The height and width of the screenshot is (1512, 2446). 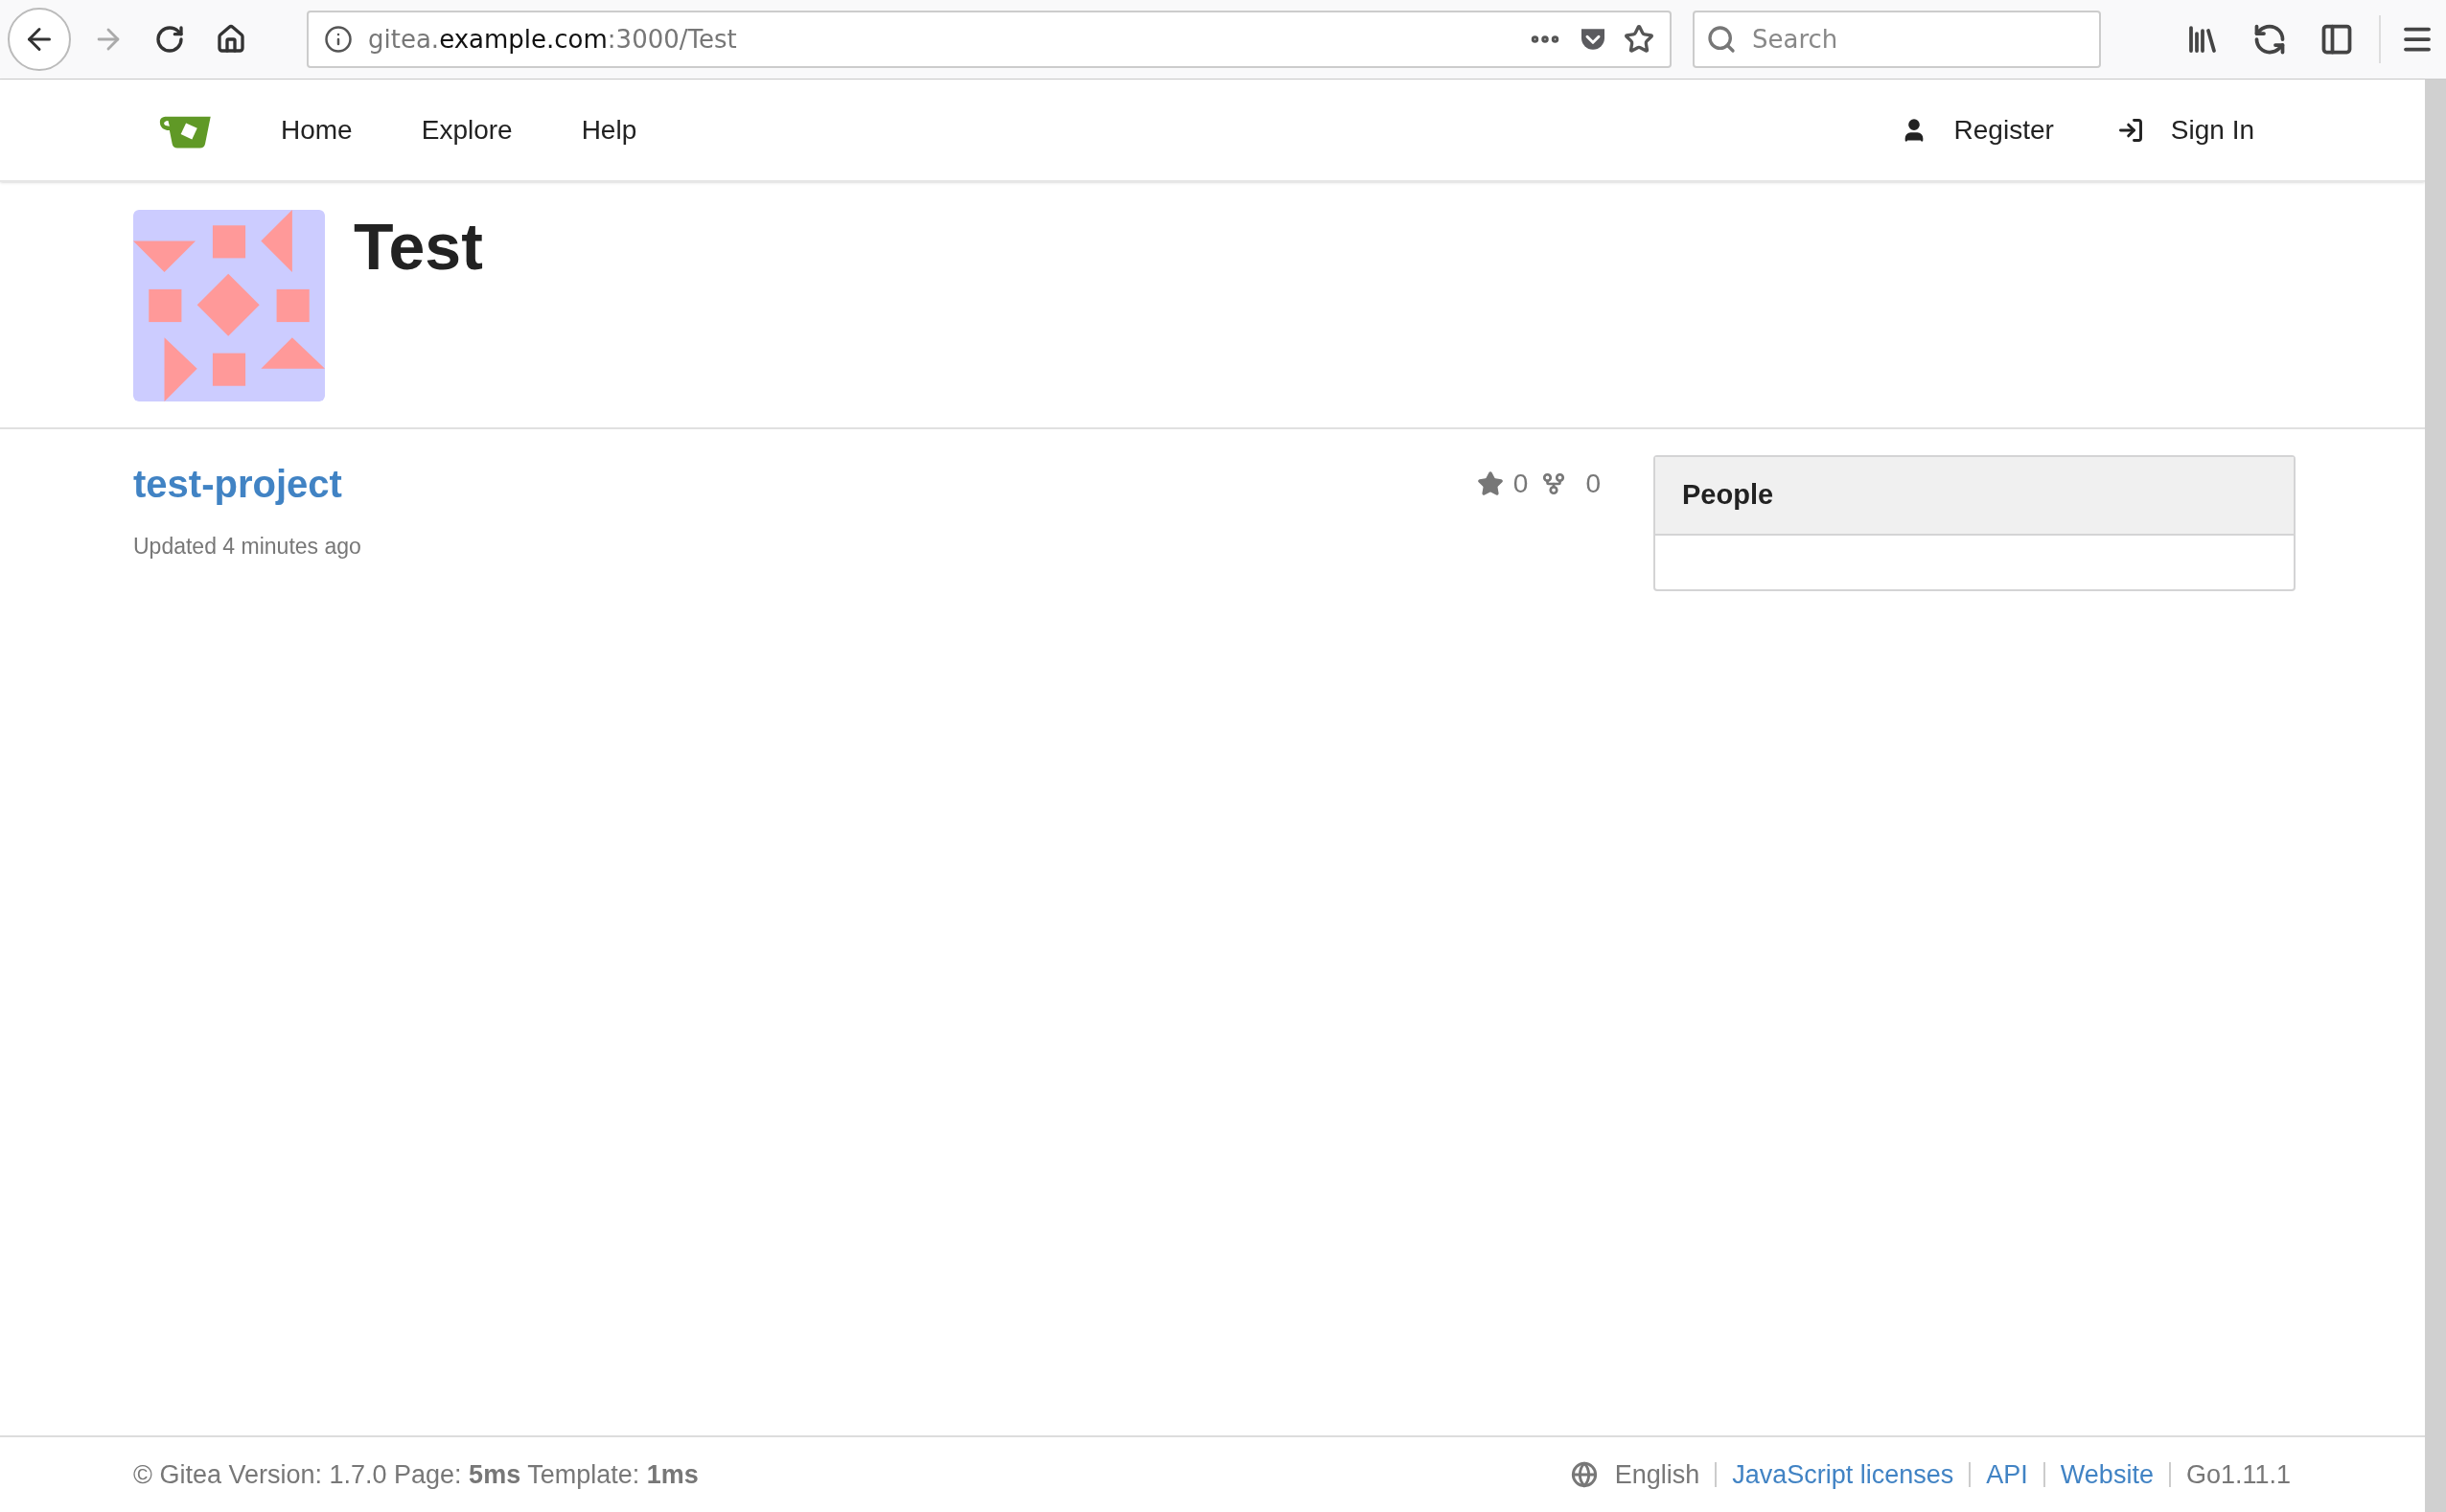 What do you see at coordinates (2238, 1475) in the screenshot?
I see `go-version: Go1.11.1` at bounding box center [2238, 1475].